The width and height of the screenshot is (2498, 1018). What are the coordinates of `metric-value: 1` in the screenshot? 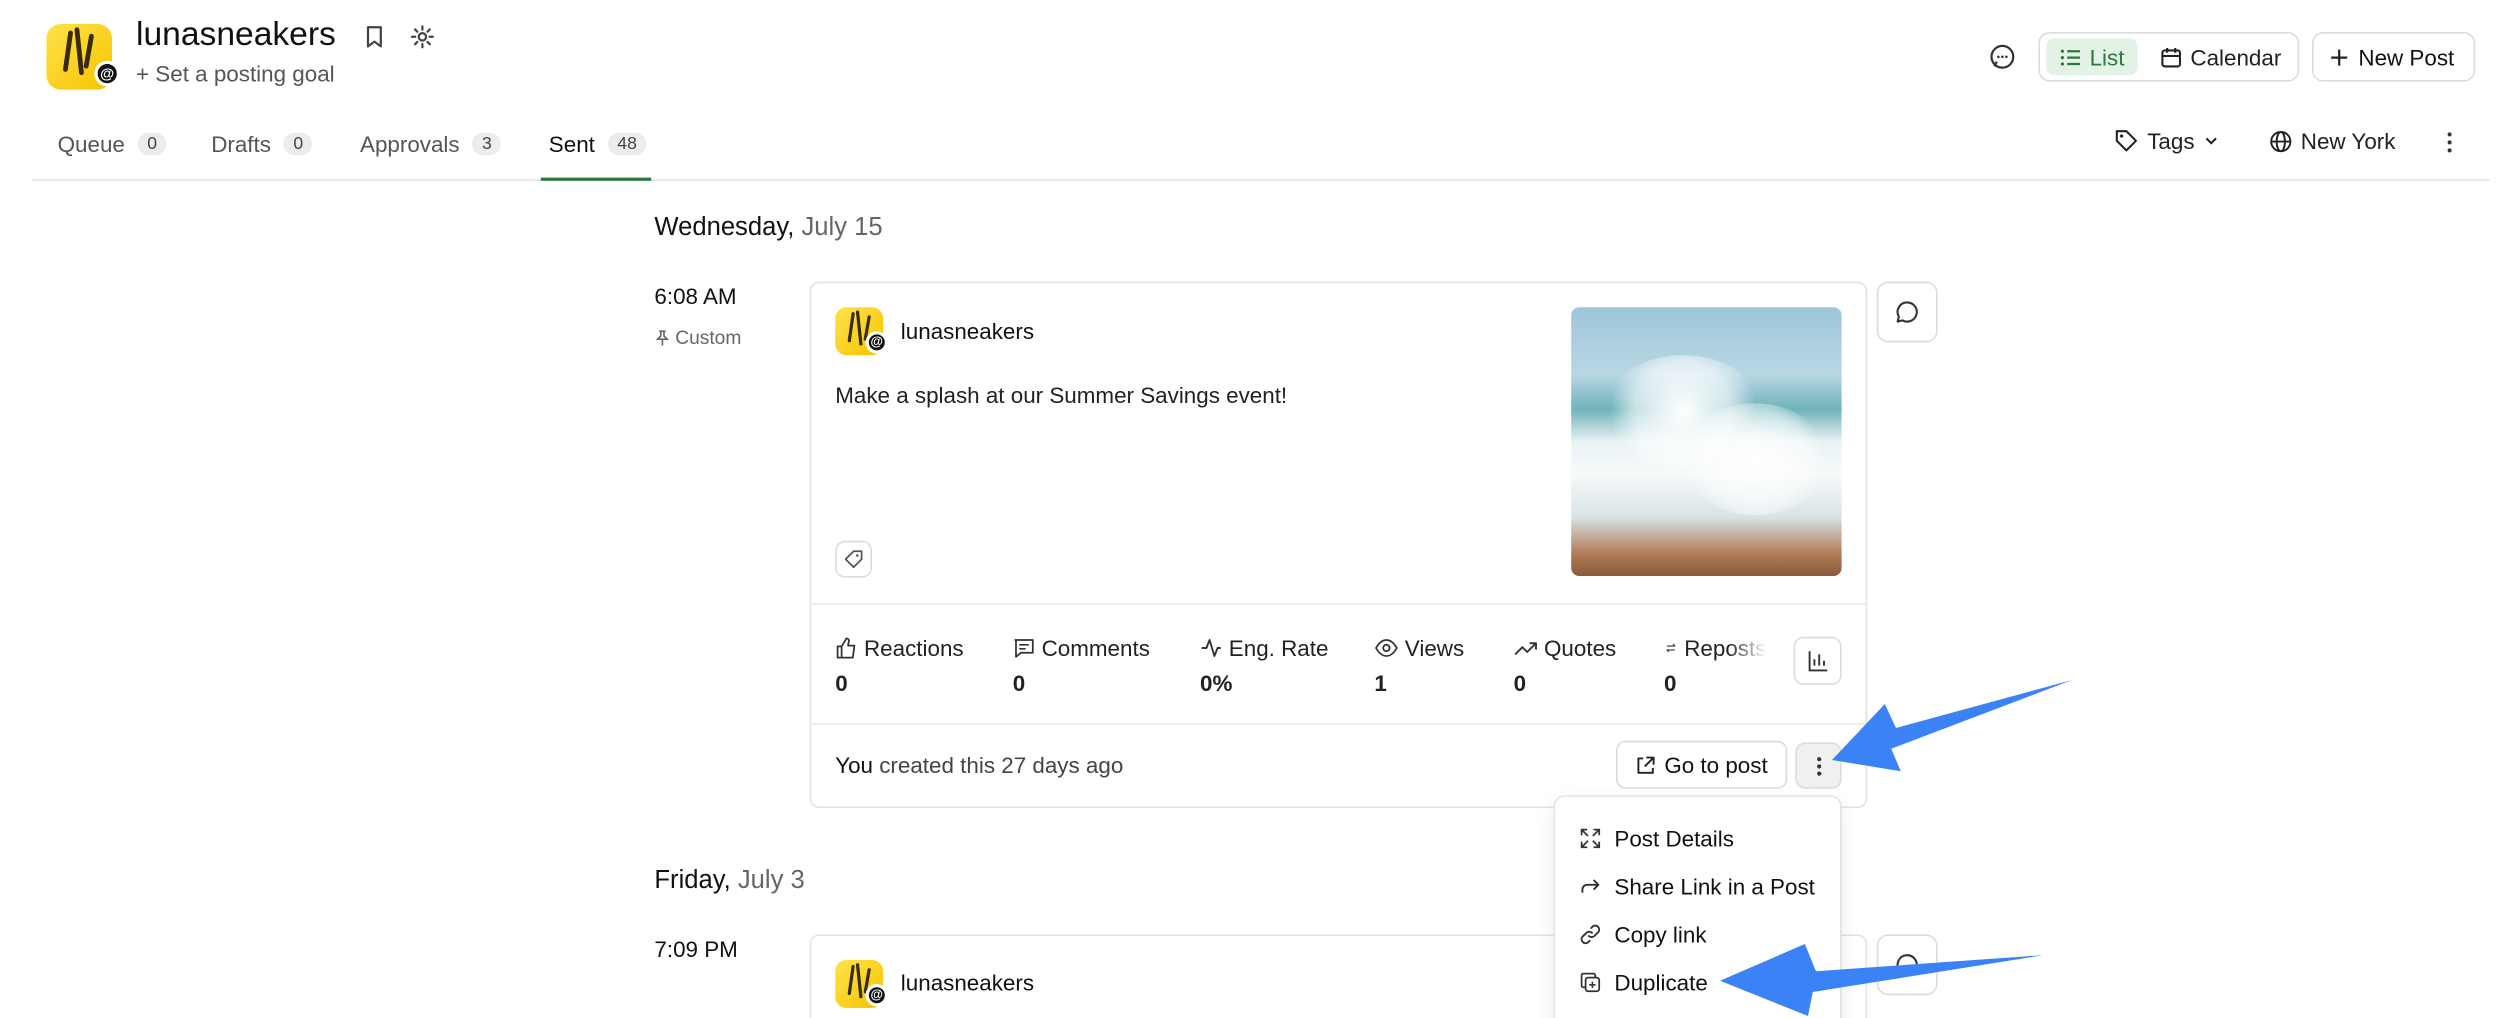 It's located at (1380, 683).